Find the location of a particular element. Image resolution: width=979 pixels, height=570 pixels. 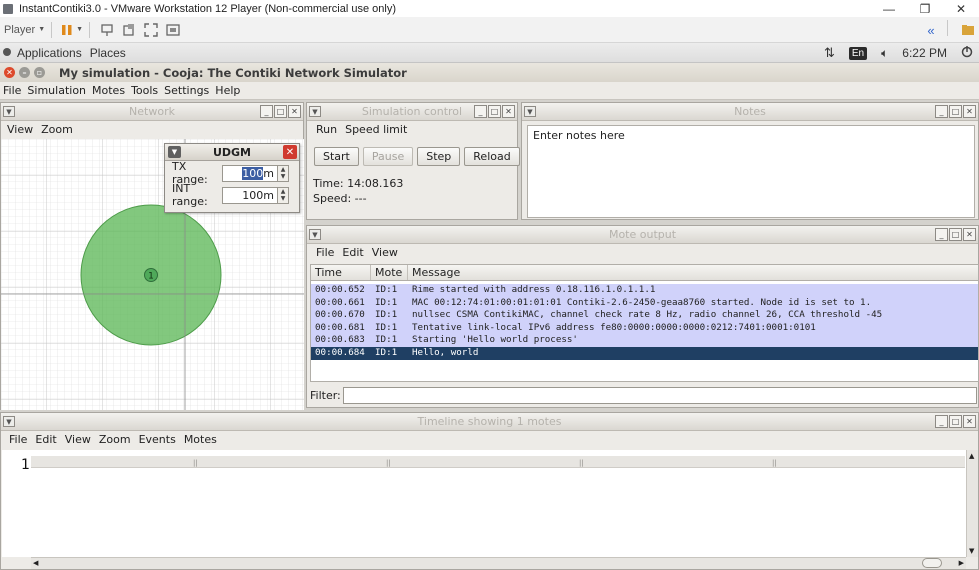

simulation-control-title-bar: ▼ Simulation control _ □ ✕ is located at coordinates (412, 112).